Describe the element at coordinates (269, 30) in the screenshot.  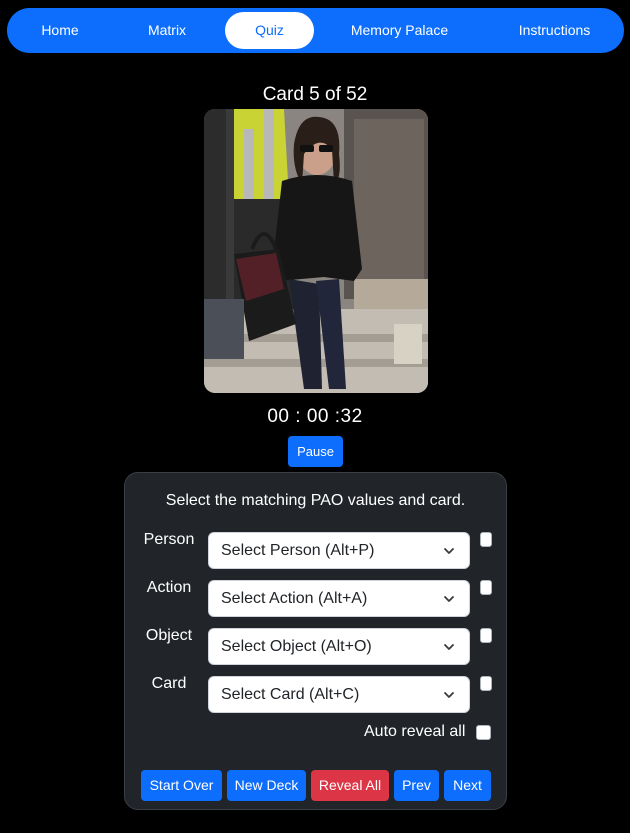
I see `nav-quiz: Quiz` at that location.